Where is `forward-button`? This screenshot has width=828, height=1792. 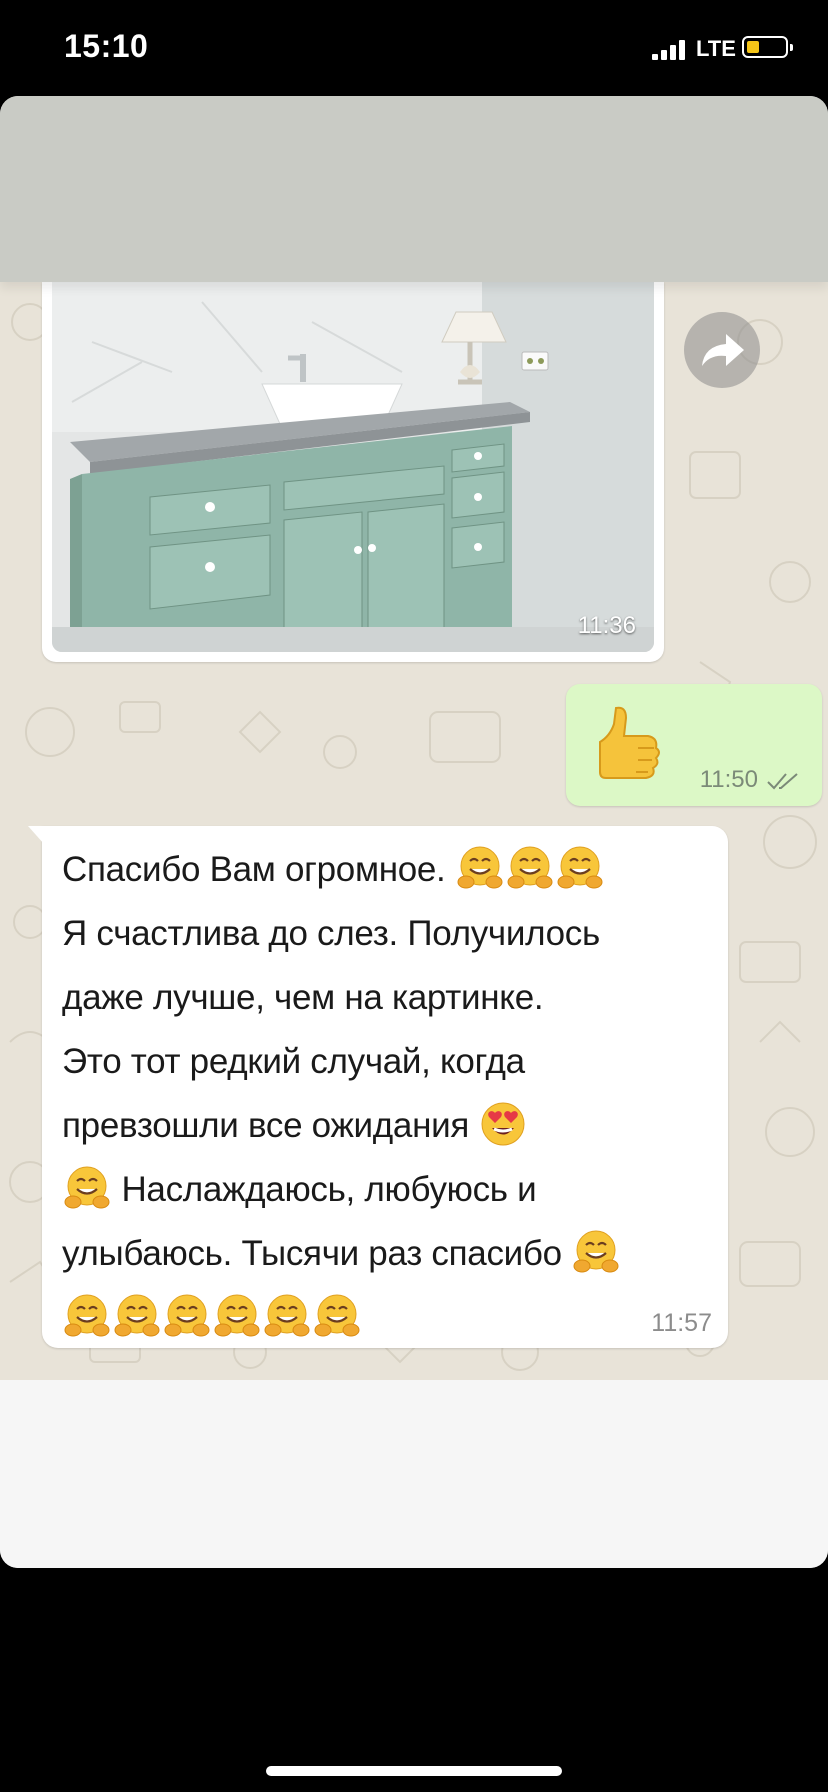 forward-button is located at coordinates (722, 350).